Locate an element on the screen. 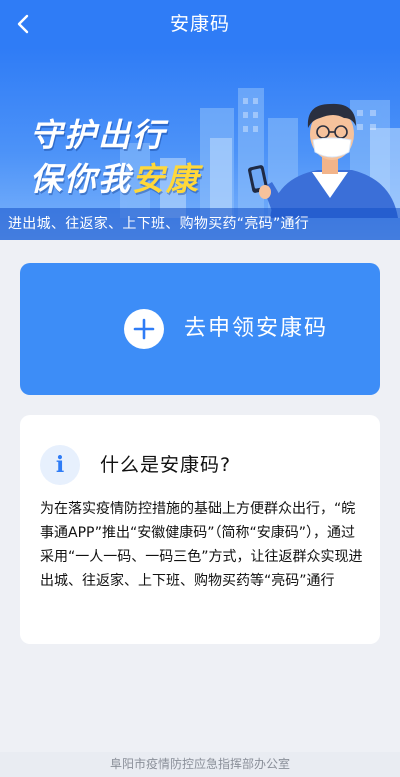 The height and width of the screenshot is (777, 400). banner-slogan-line2: 保你我安康 is located at coordinates (115, 177).